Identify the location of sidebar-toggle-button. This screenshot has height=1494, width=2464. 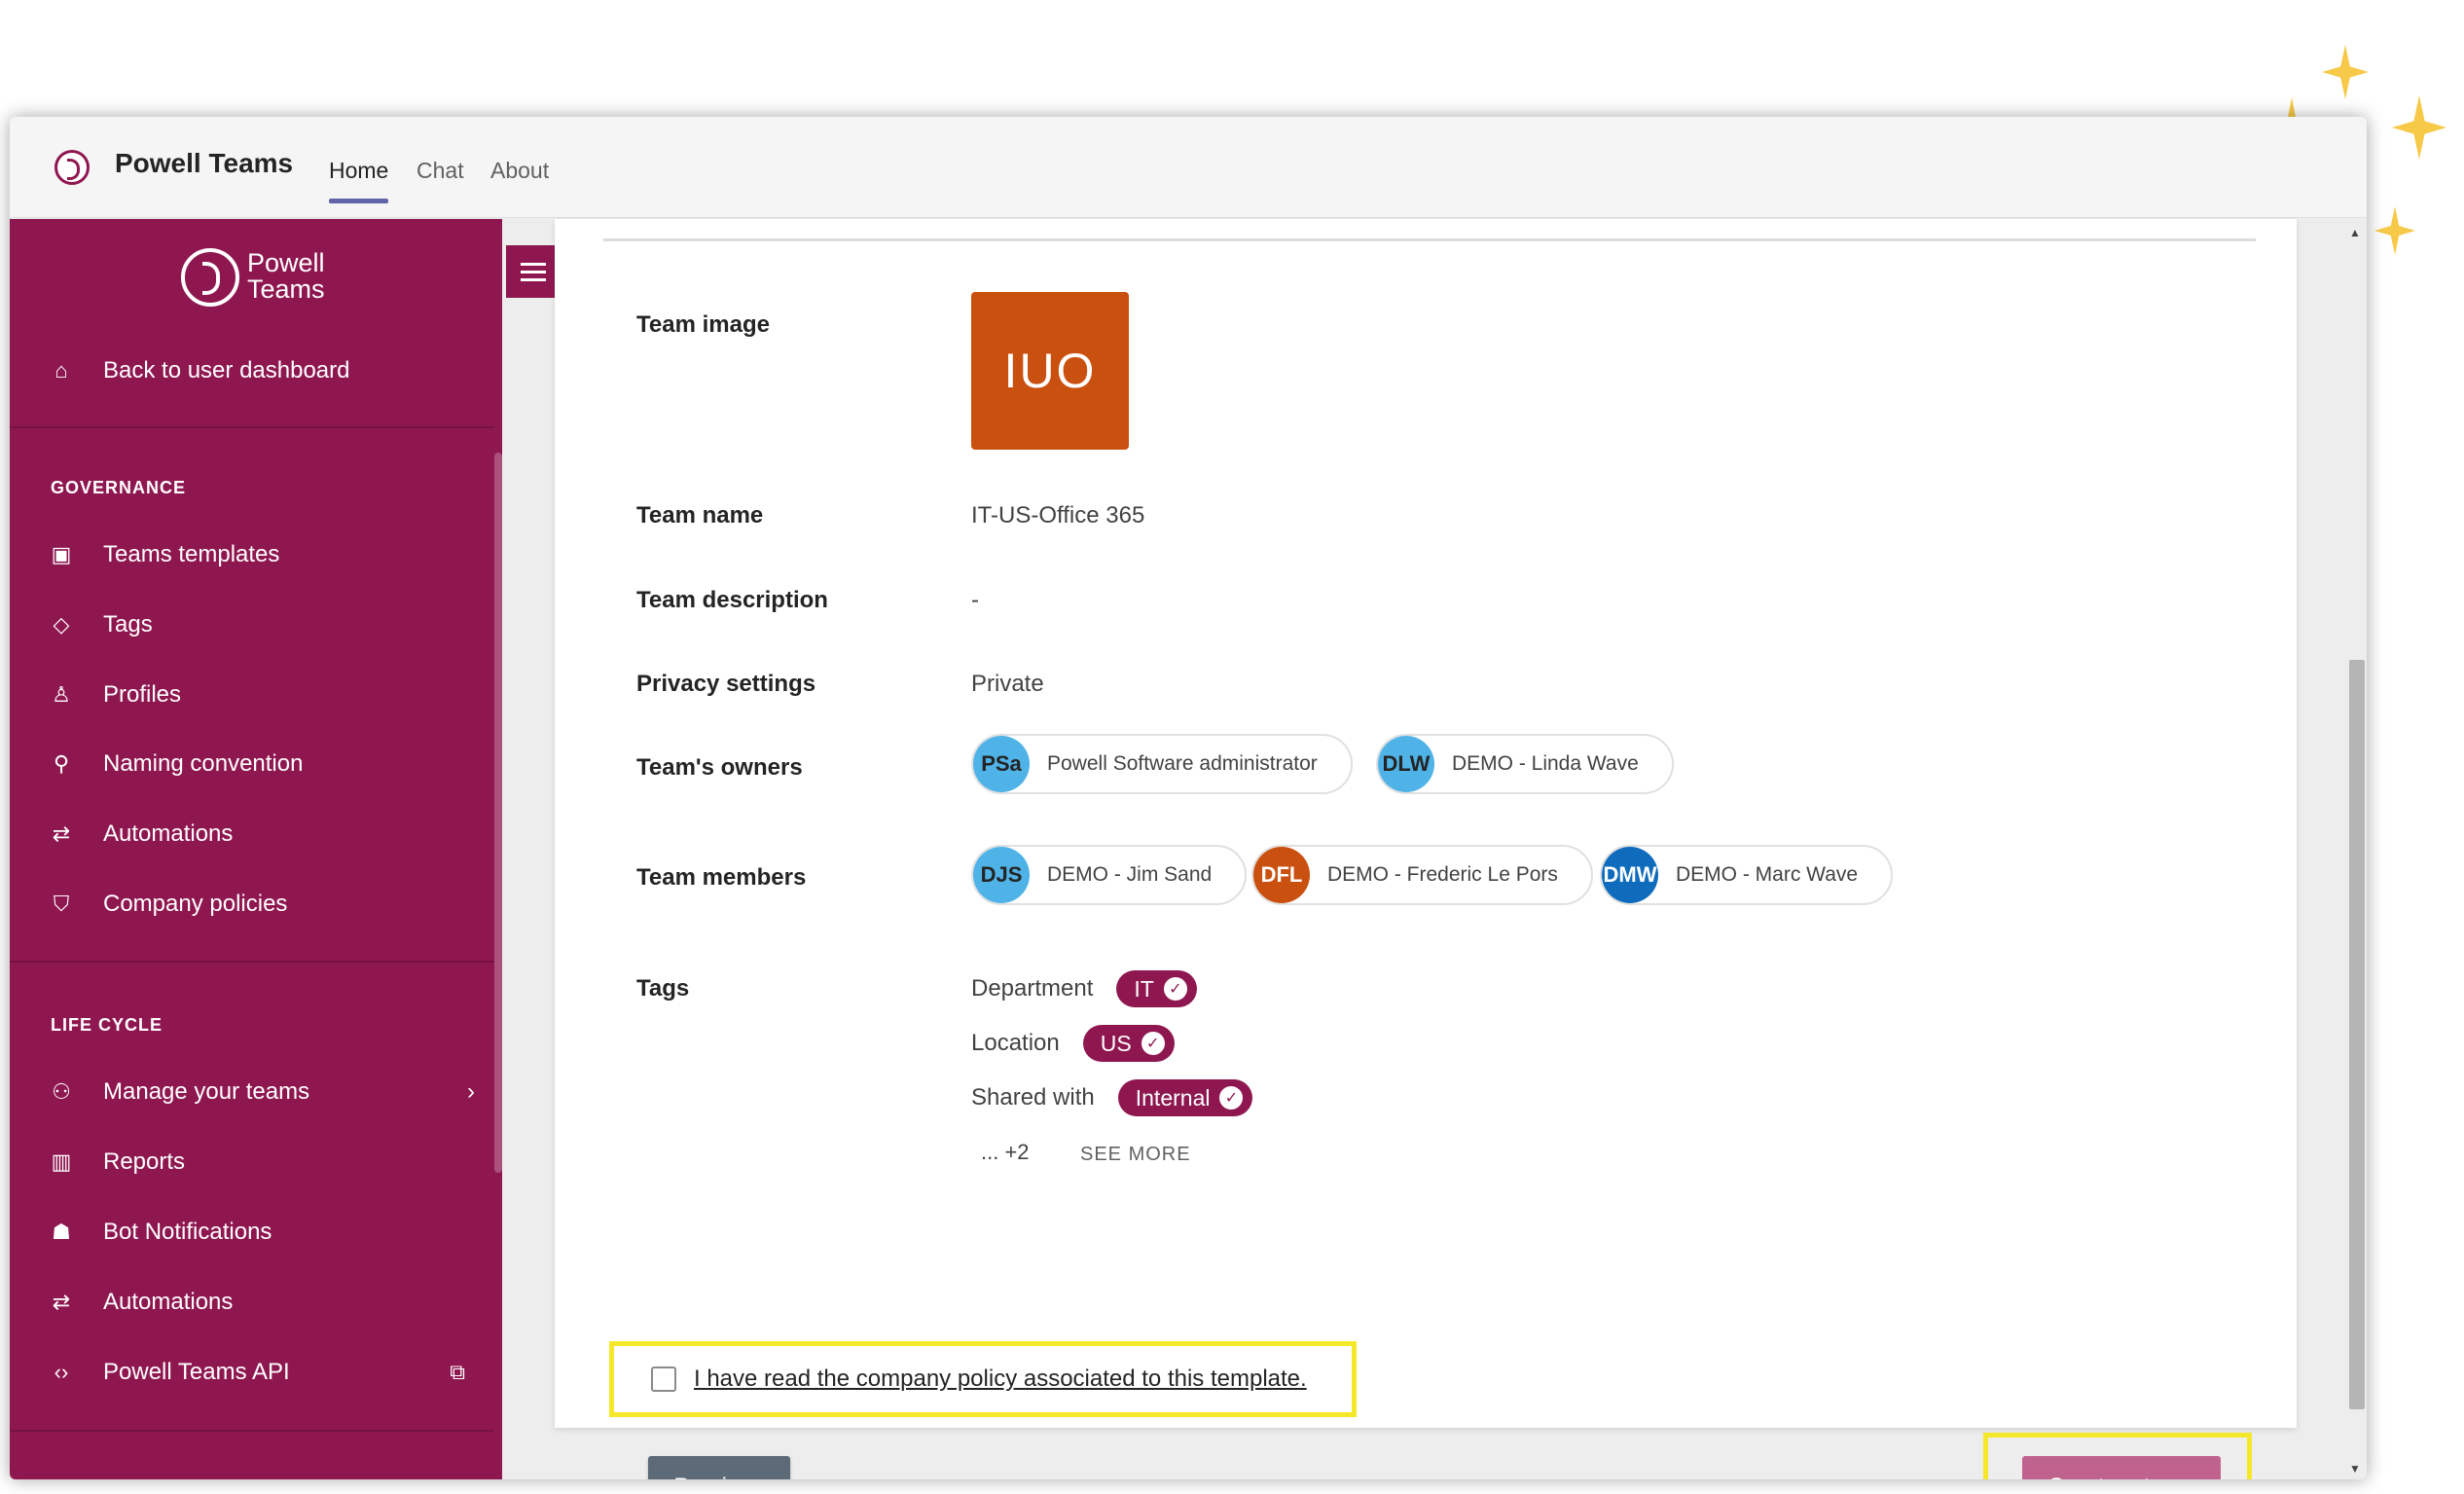
(533, 271).